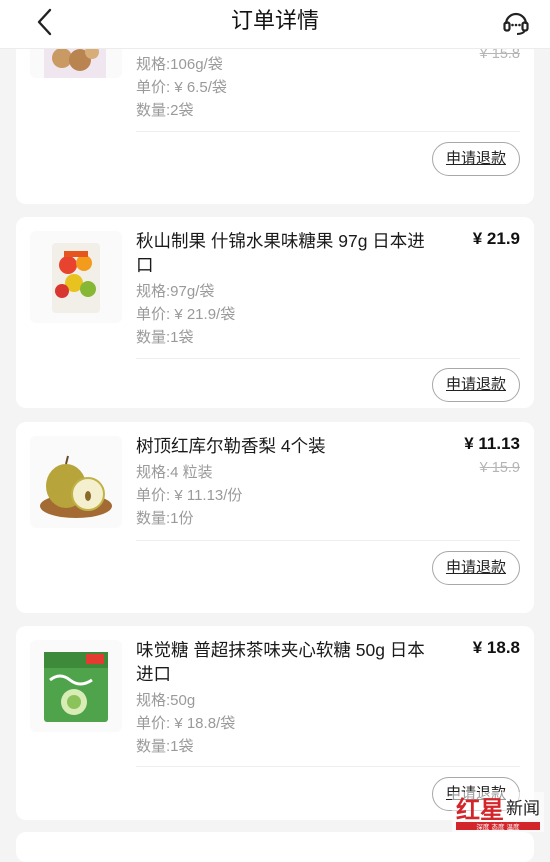  I want to click on product-spec: 规格:106g/袋, so click(179, 64).